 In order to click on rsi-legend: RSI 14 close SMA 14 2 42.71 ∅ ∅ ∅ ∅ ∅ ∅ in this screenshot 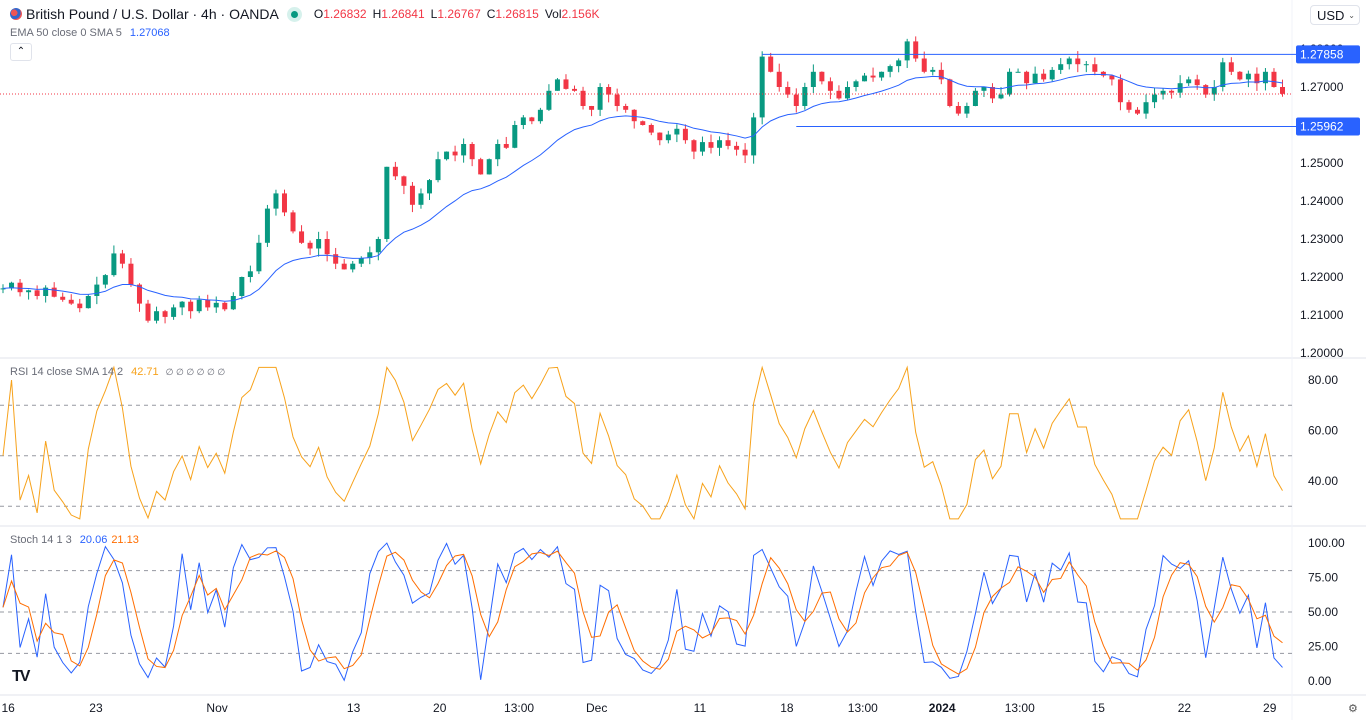, I will do `click(117, 372)`.